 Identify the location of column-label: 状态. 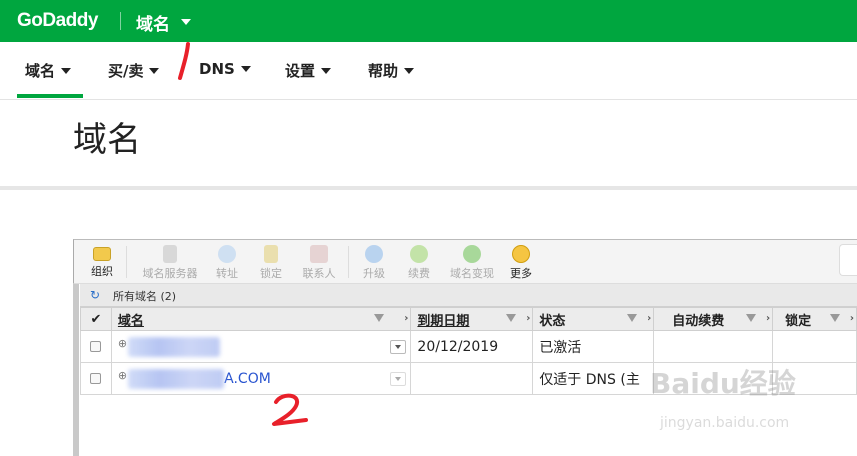
(552, 321).